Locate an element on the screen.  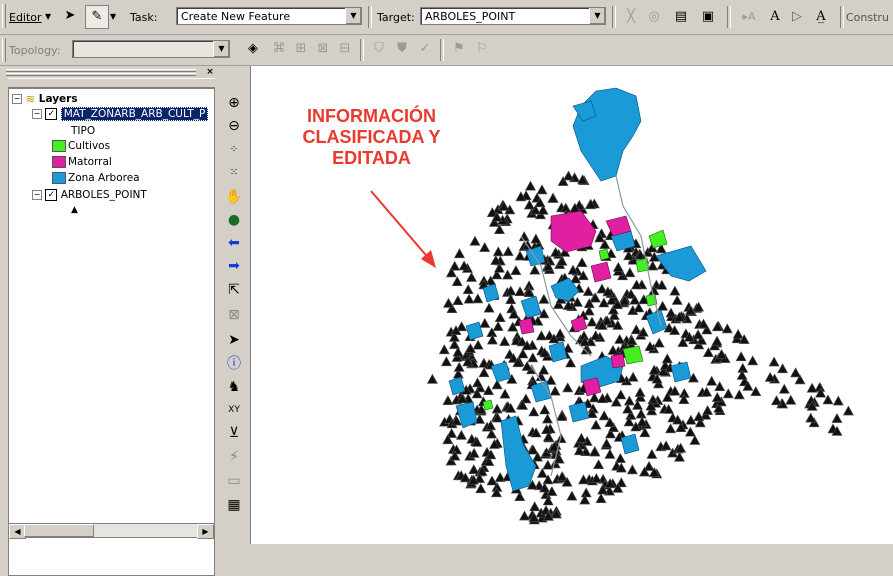
legend-label: Cultivos is located at coordinates (89, 146).